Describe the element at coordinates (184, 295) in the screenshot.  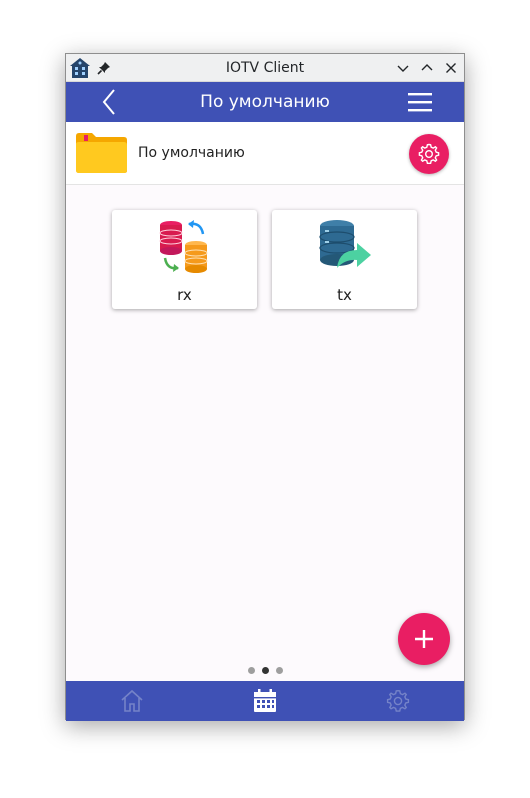
I see `device-label: rx` at that location.